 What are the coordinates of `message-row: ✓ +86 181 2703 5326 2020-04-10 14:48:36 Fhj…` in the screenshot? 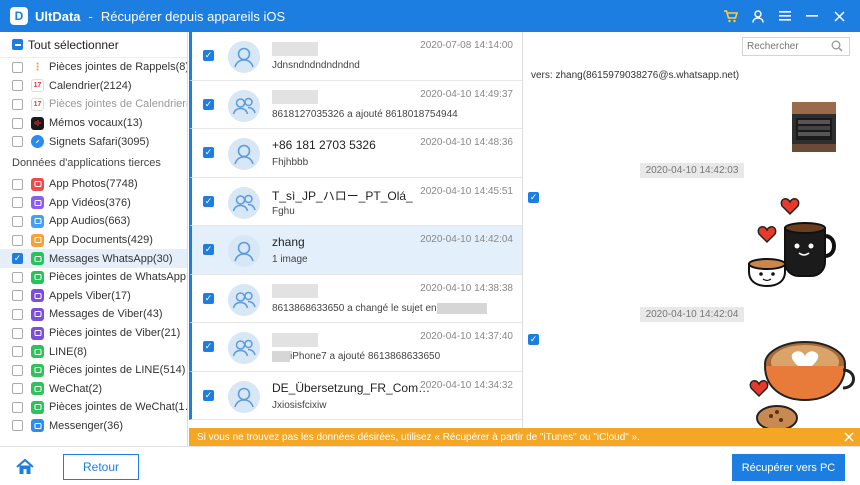 It's located at (355, 153).